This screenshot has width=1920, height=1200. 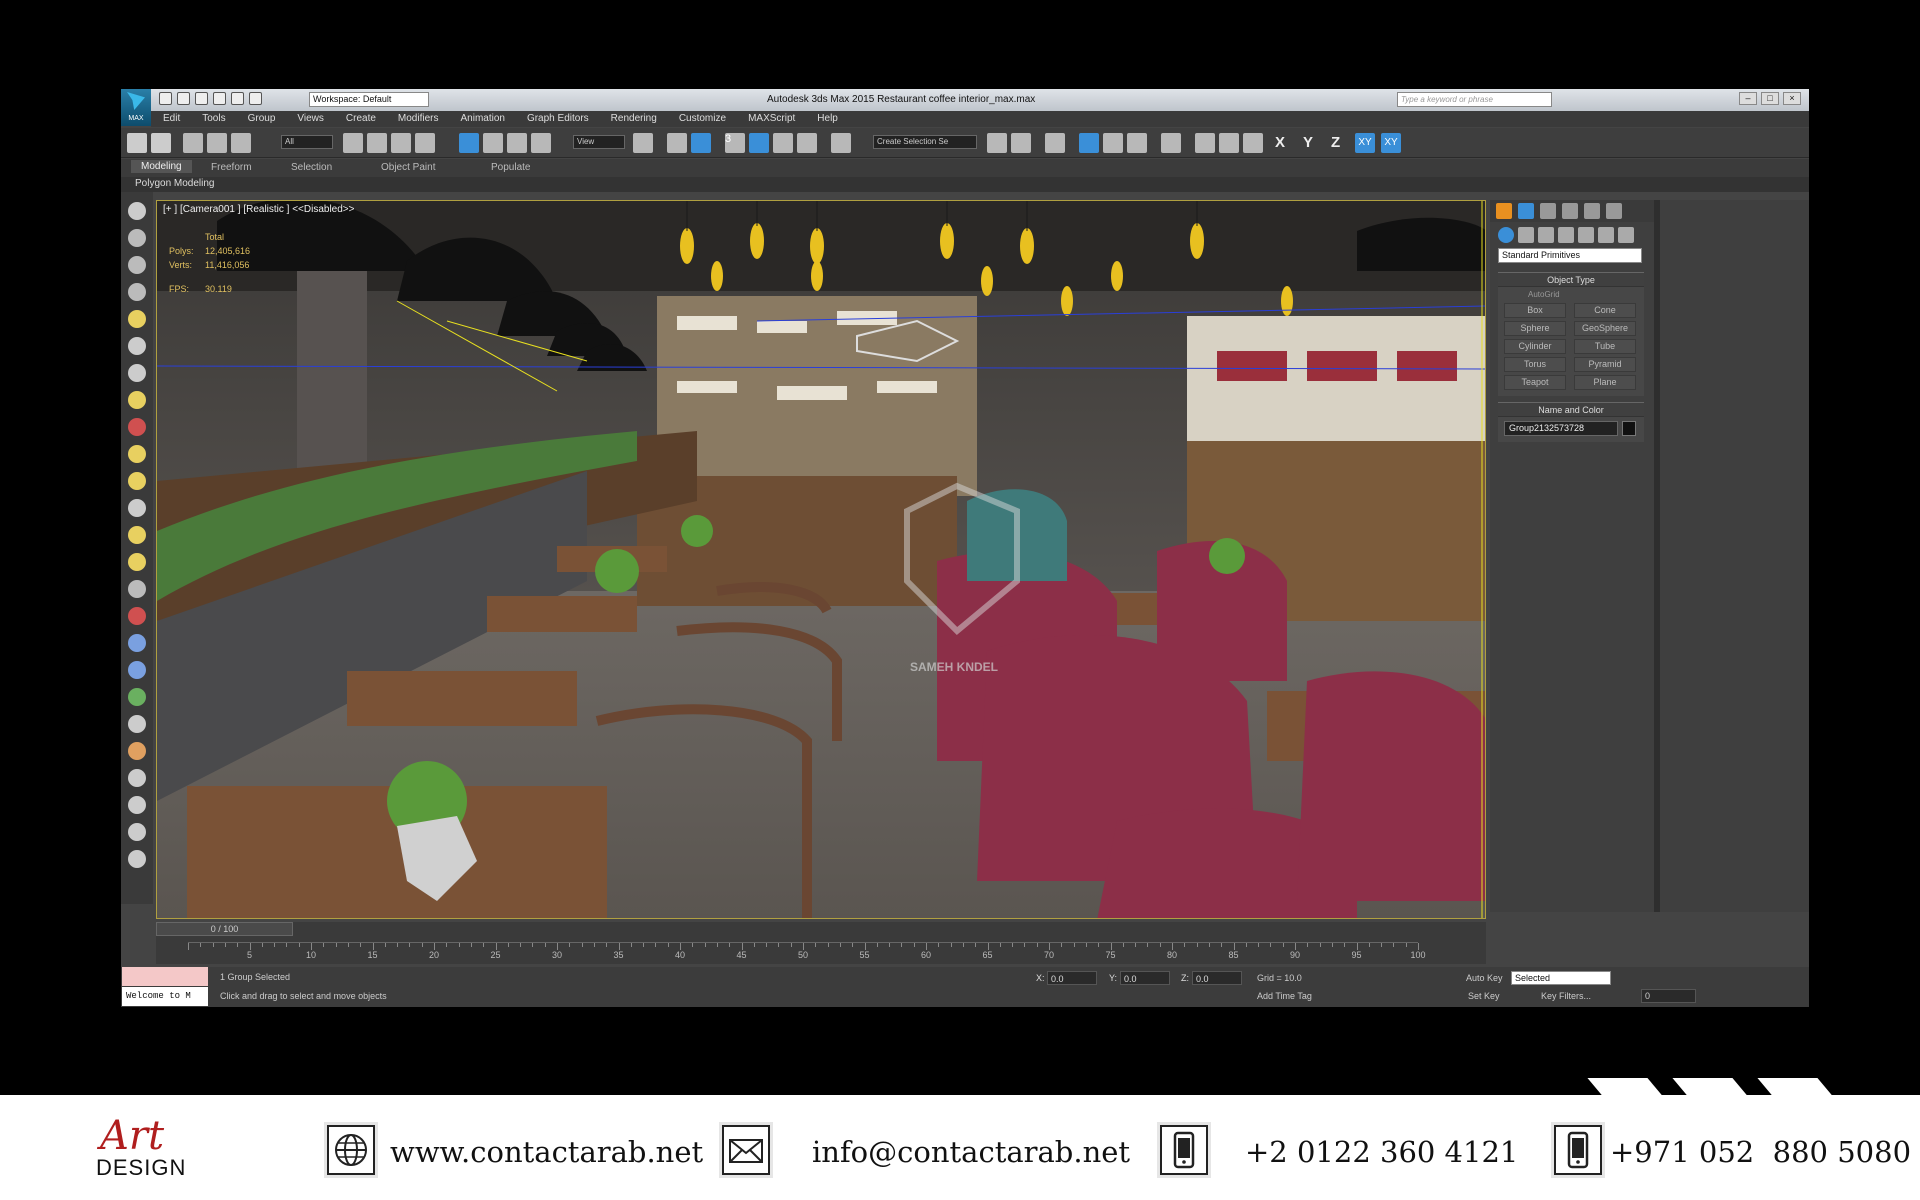 I want to click on panel-scrollbar, so click(x=1657, y=556).